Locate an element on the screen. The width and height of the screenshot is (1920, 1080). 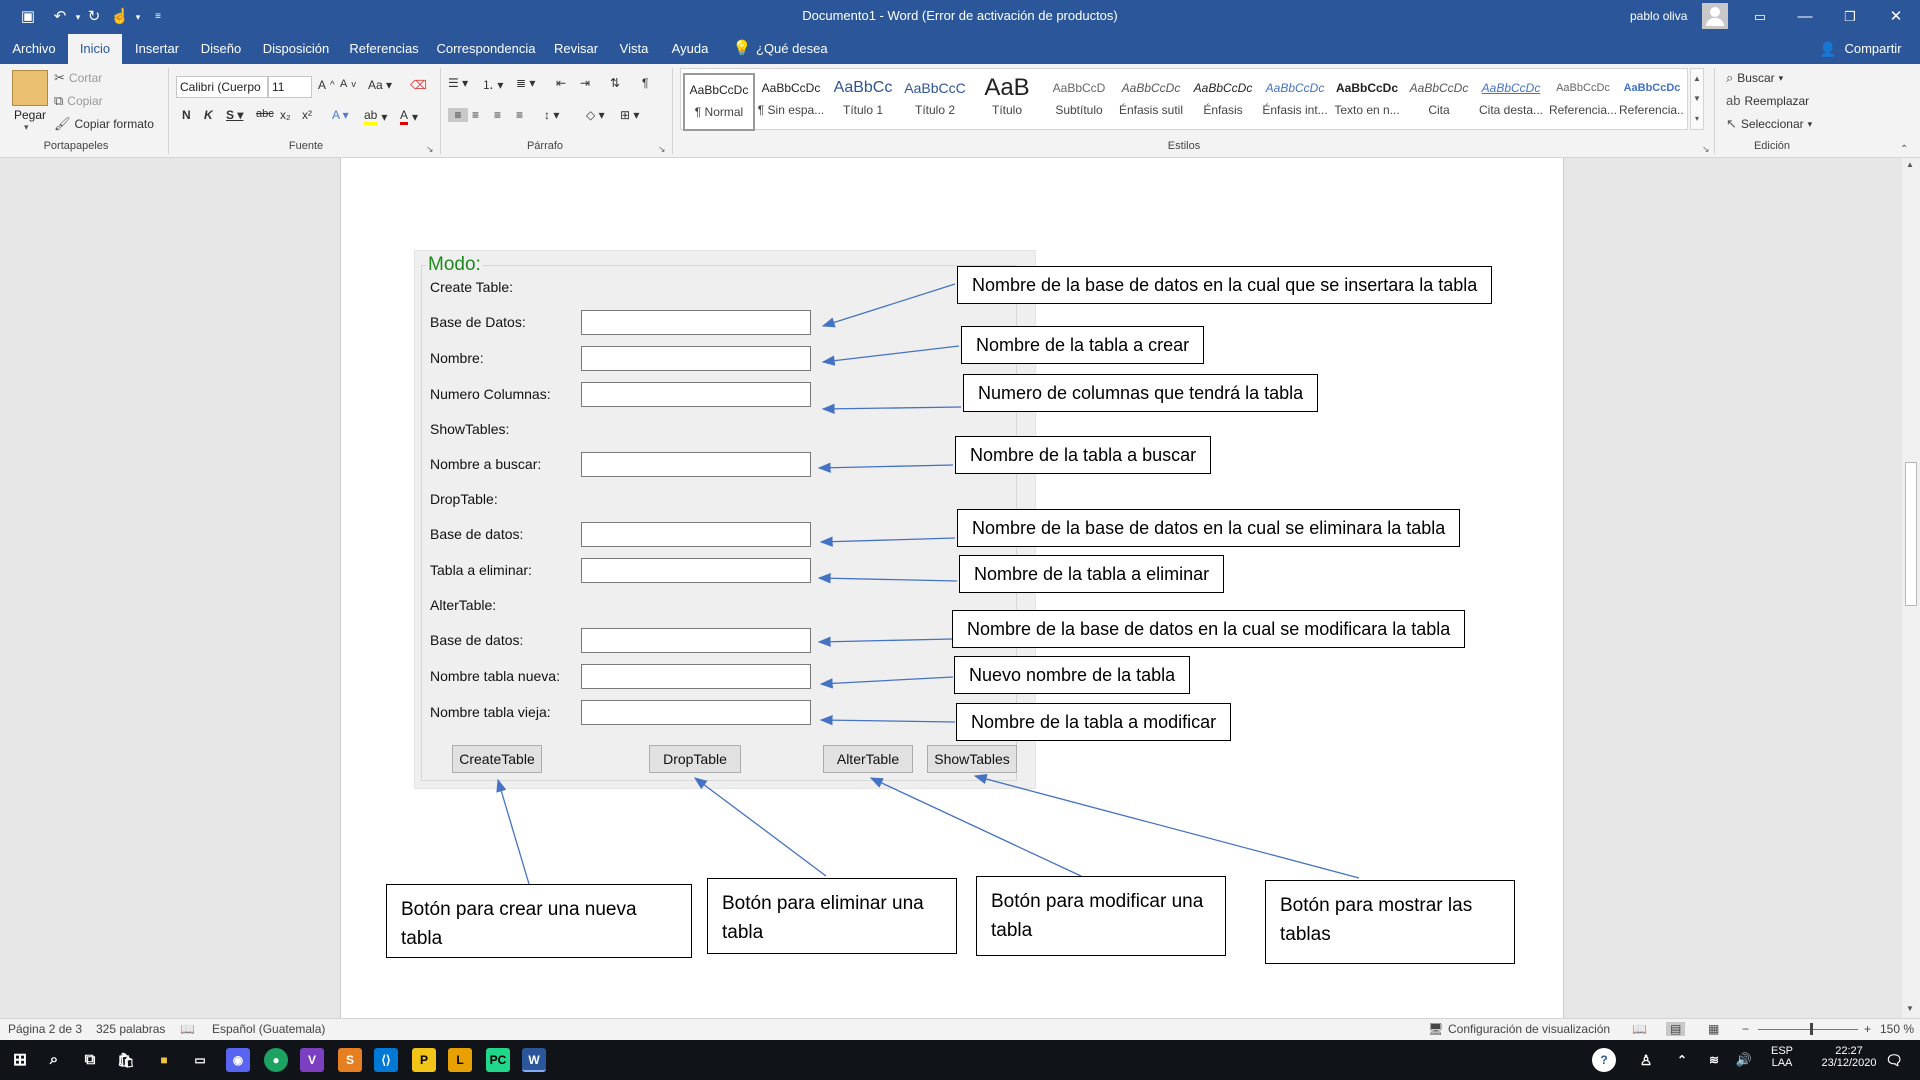
increase-indent-icon: ⇥ is located at coordinates (585, 83).